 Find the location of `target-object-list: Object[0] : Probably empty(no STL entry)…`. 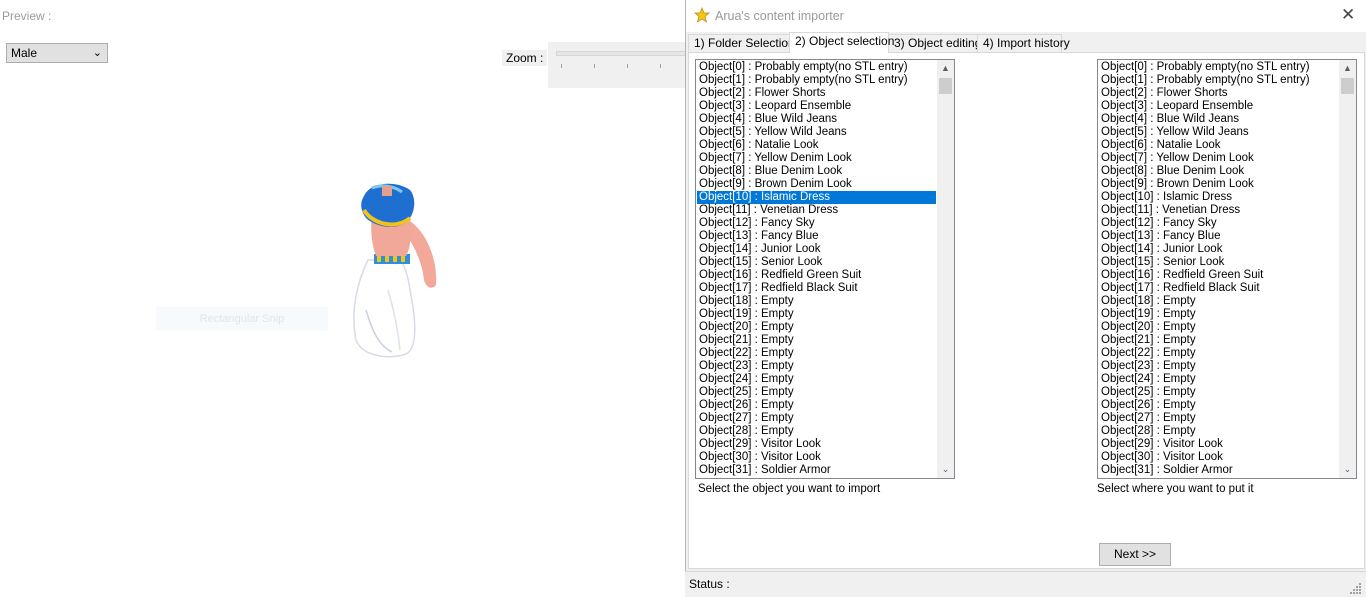

target-object-list: Object[0] : Probably empty(no STL entry)… is located at coordinates (1227, 269).